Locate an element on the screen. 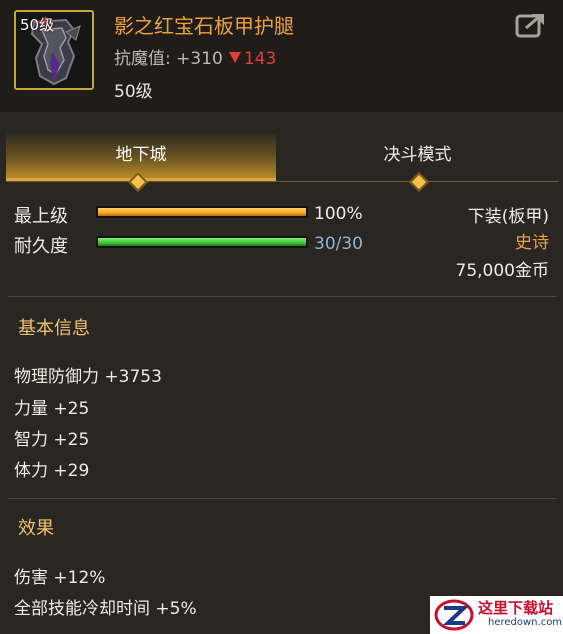  down-arrow-icon is located at coordinates (234, 57).